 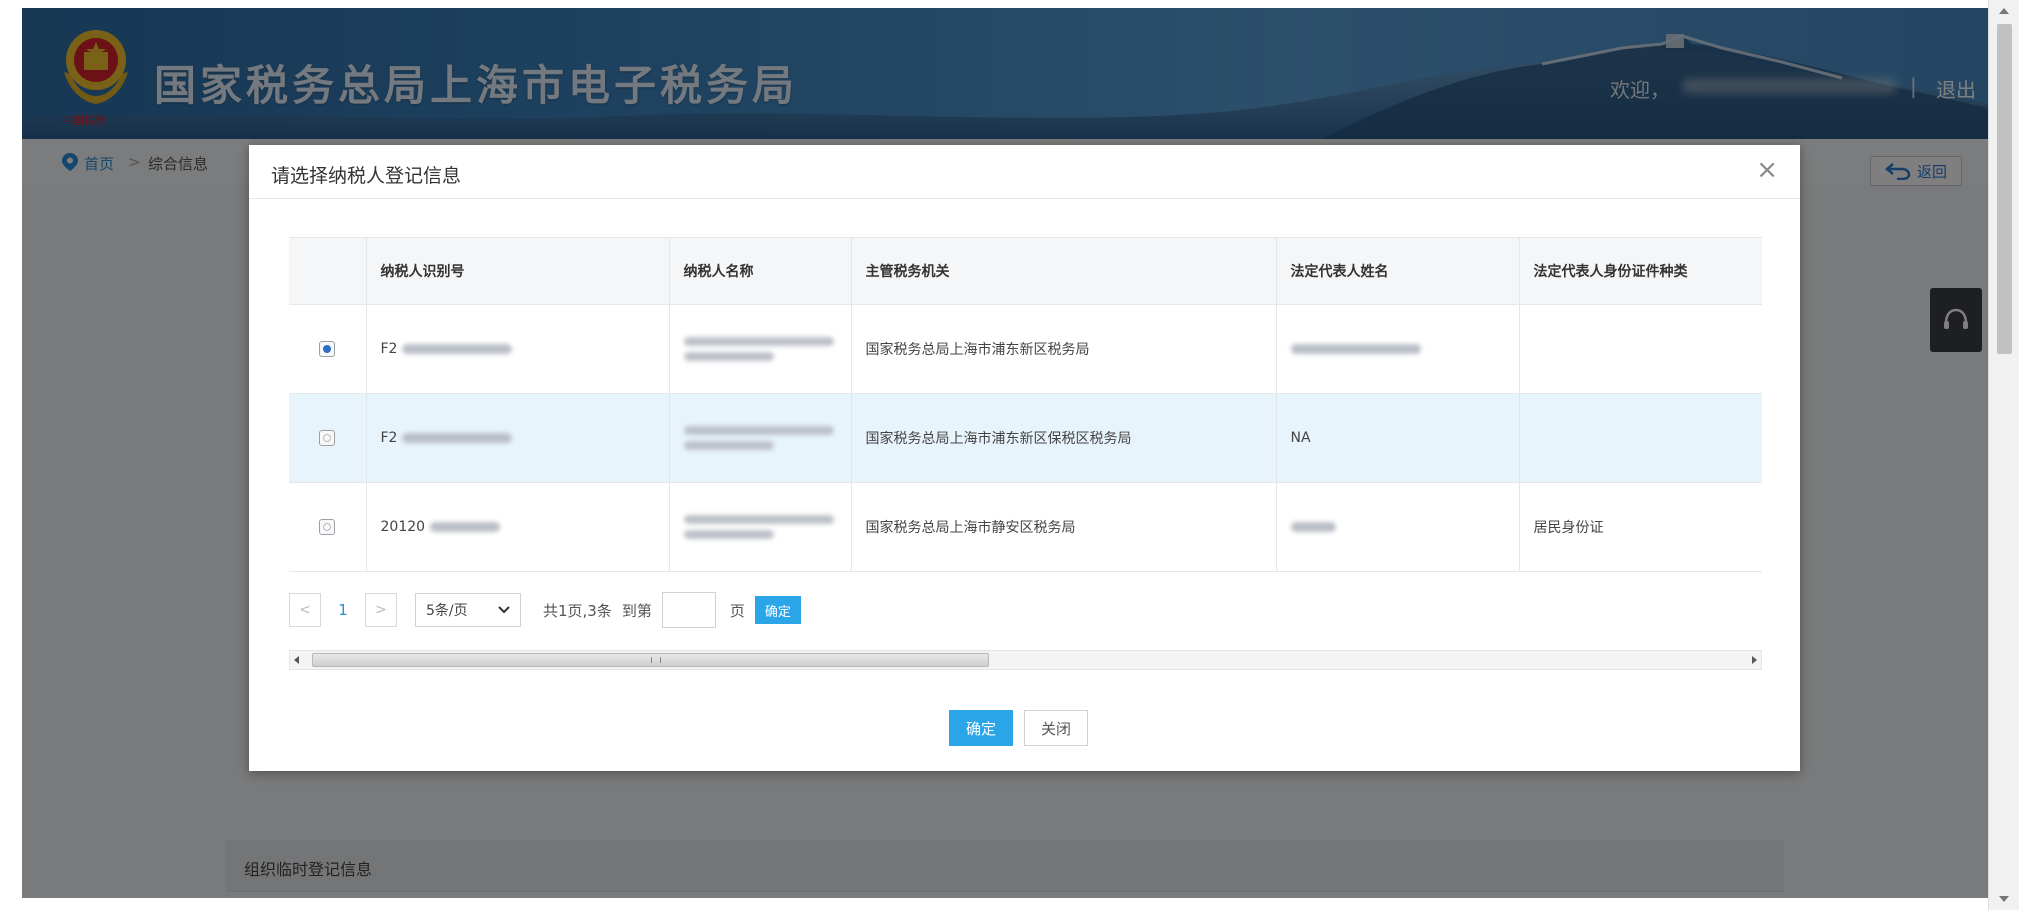 What do you see at coordinates (1064, 271) in the screenshot?
I see `column-header: 主管税务机关` at bounding box center [1064, 271].